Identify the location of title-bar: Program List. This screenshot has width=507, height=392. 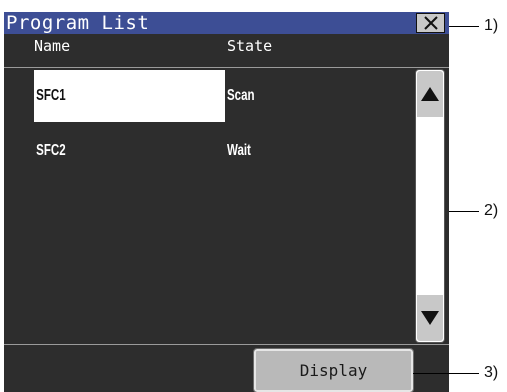
(226, 23).